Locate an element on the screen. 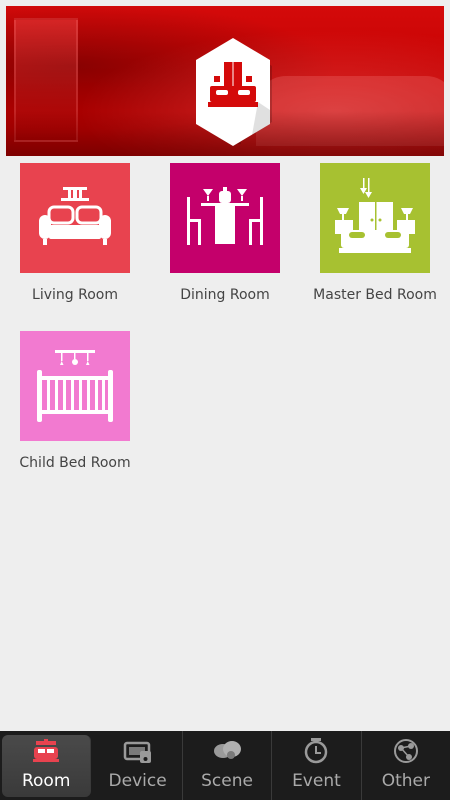 The height and width of the screenshot is (800, 450). room-icon is located at coordinates (46, 750).